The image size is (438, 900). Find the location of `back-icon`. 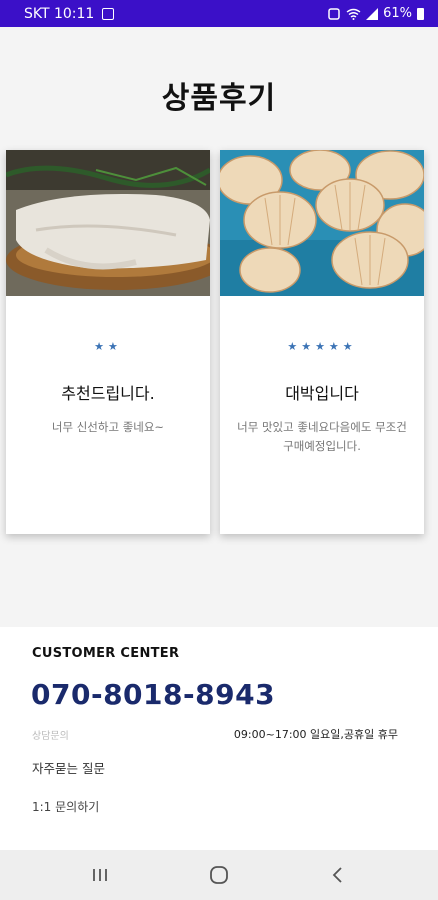

back-icon is located at coordinates (337, 875).